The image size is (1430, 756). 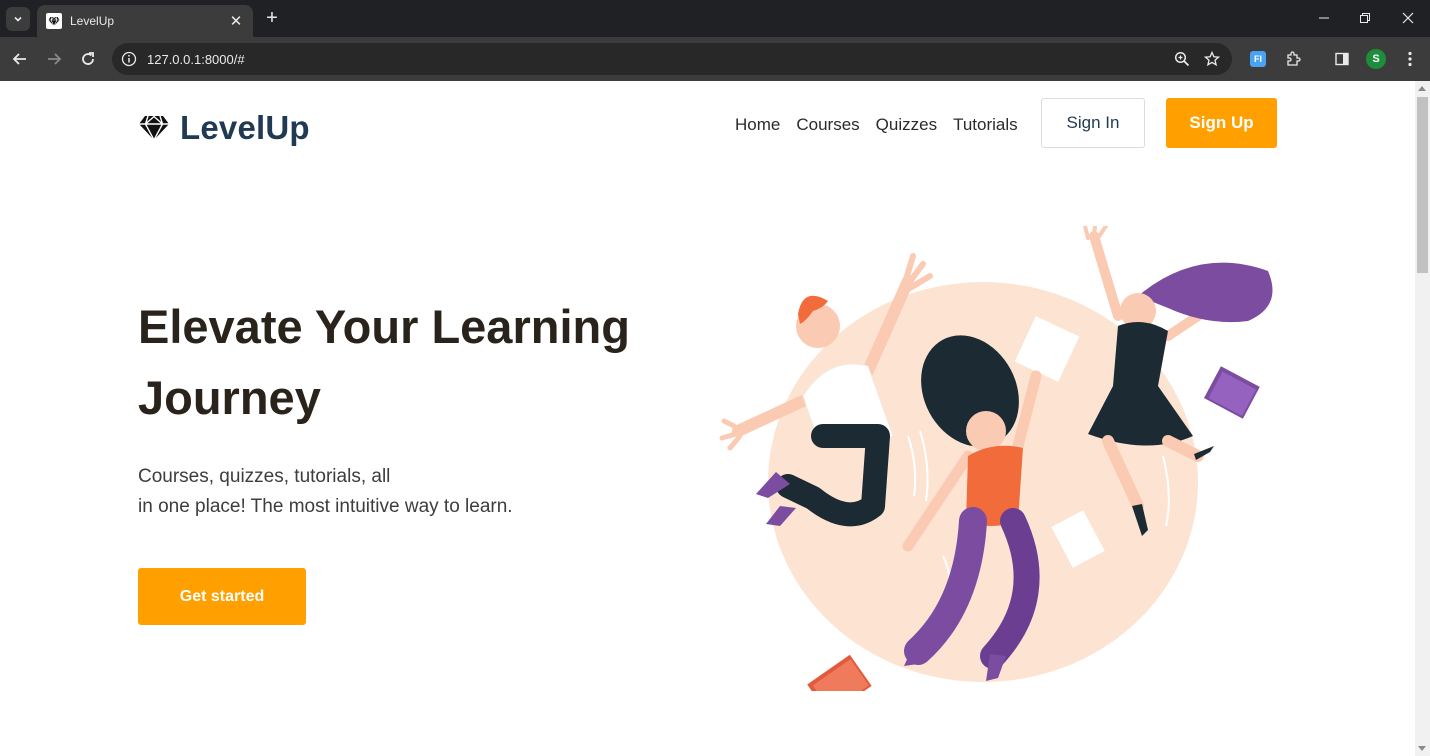 What do you see at coordinates (88, 59) in the screenshot?
I see `reload-icon` at bounding box center [88, 59].